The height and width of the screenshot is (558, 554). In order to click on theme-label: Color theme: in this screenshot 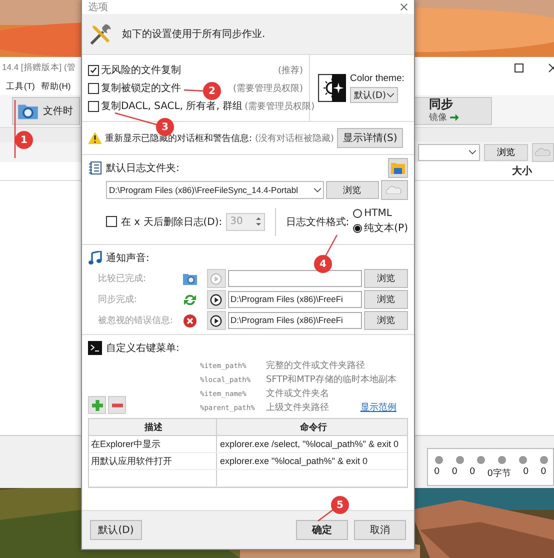, I will do `click(377, 78)`.